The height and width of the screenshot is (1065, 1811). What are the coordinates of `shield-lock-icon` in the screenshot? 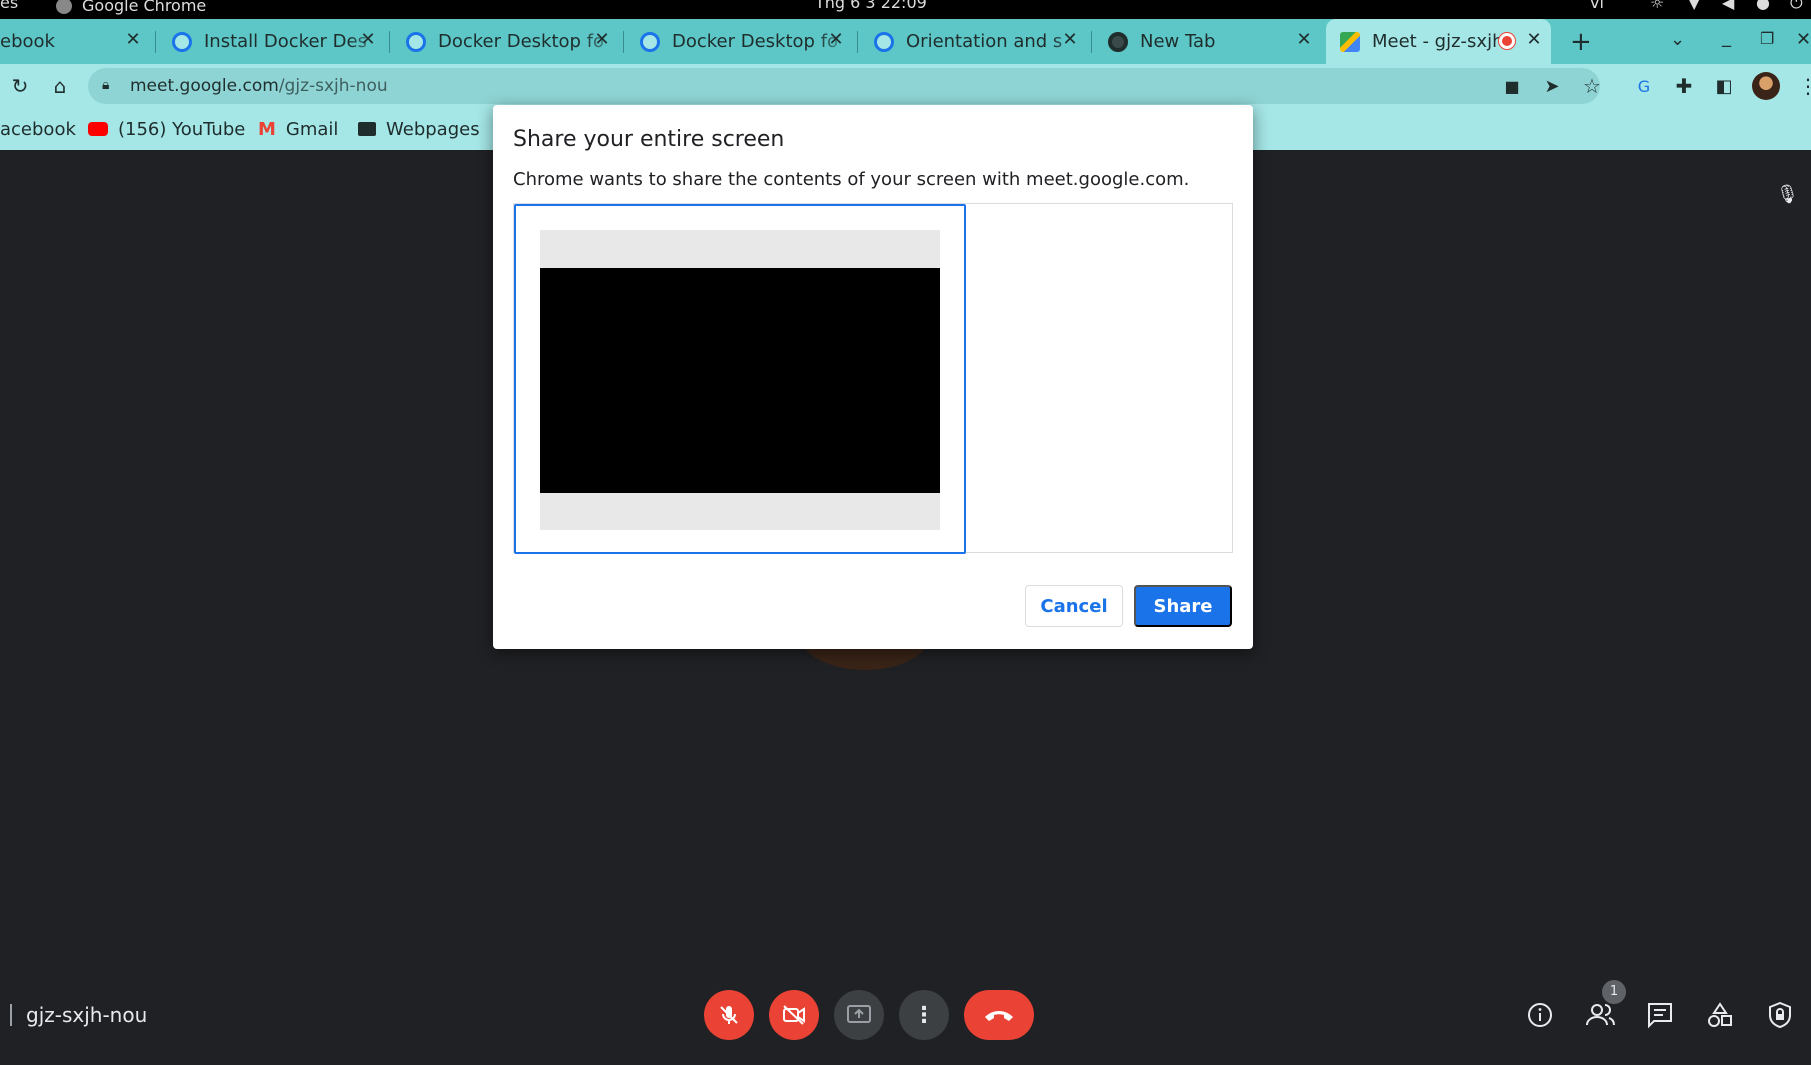 It's located at (1780, 1015).